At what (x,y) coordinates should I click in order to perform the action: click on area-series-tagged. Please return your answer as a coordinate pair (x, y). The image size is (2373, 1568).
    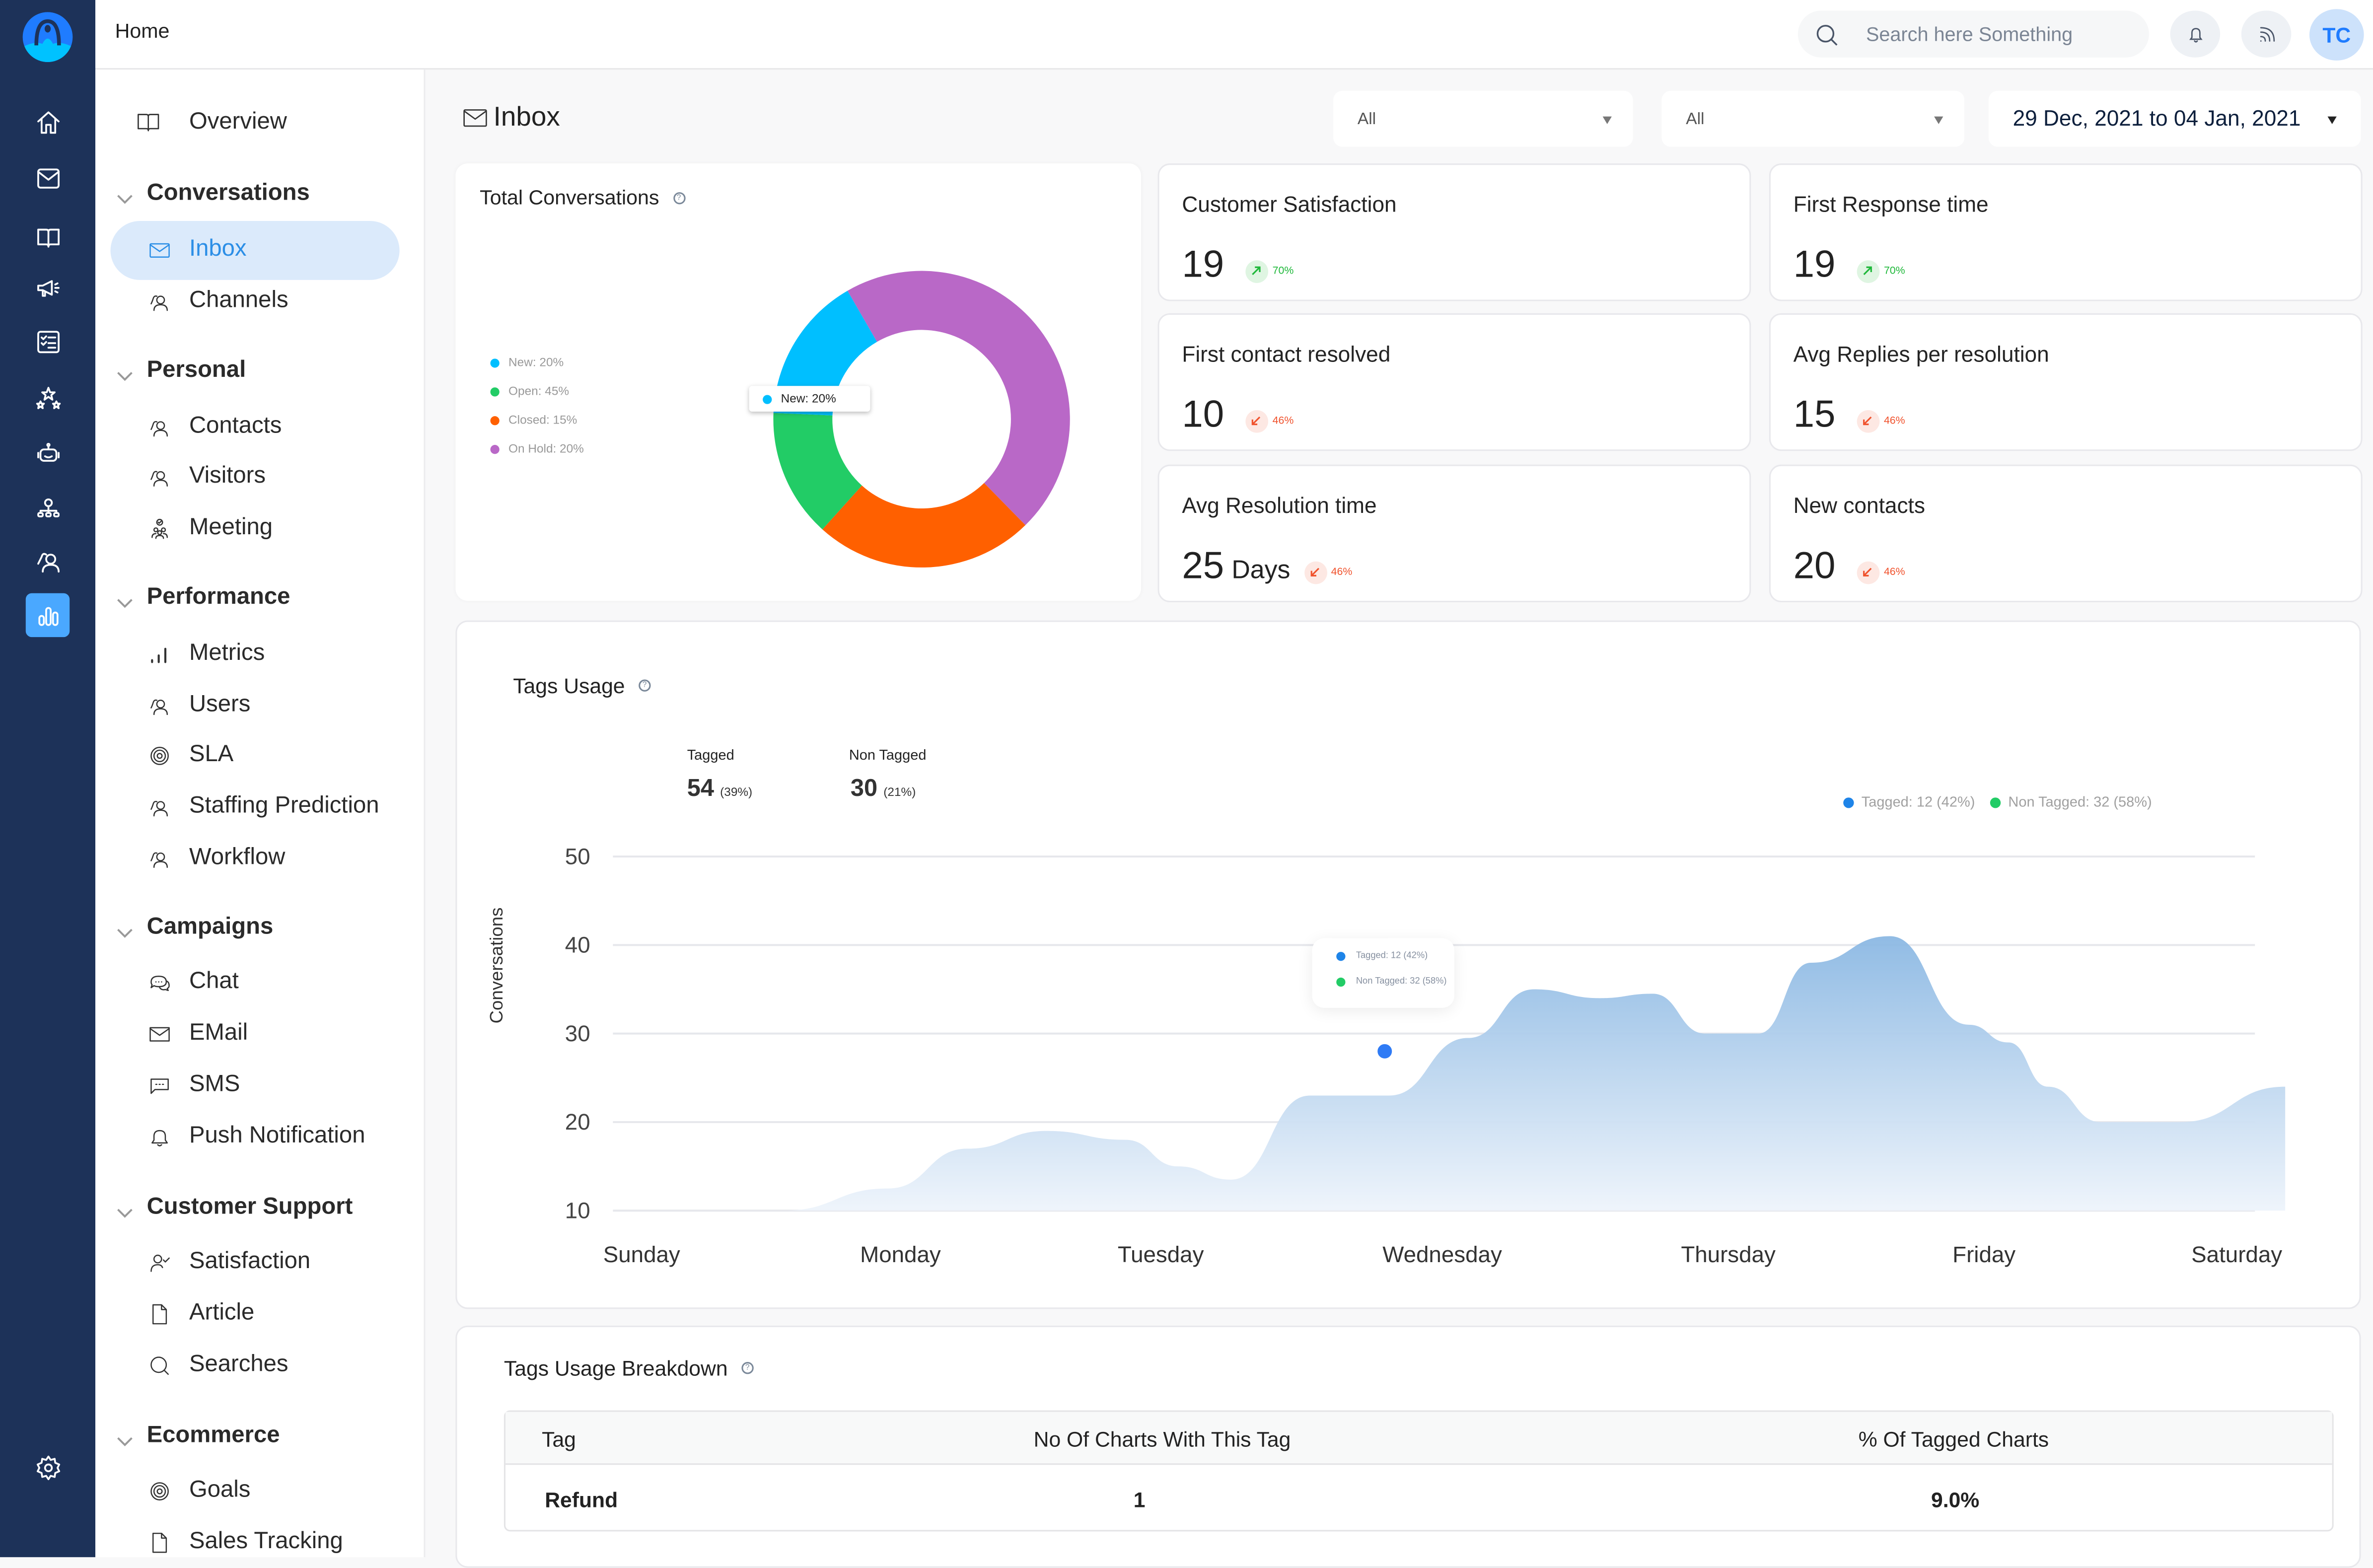
    Looking at the image, I should click on (1495, 1073).